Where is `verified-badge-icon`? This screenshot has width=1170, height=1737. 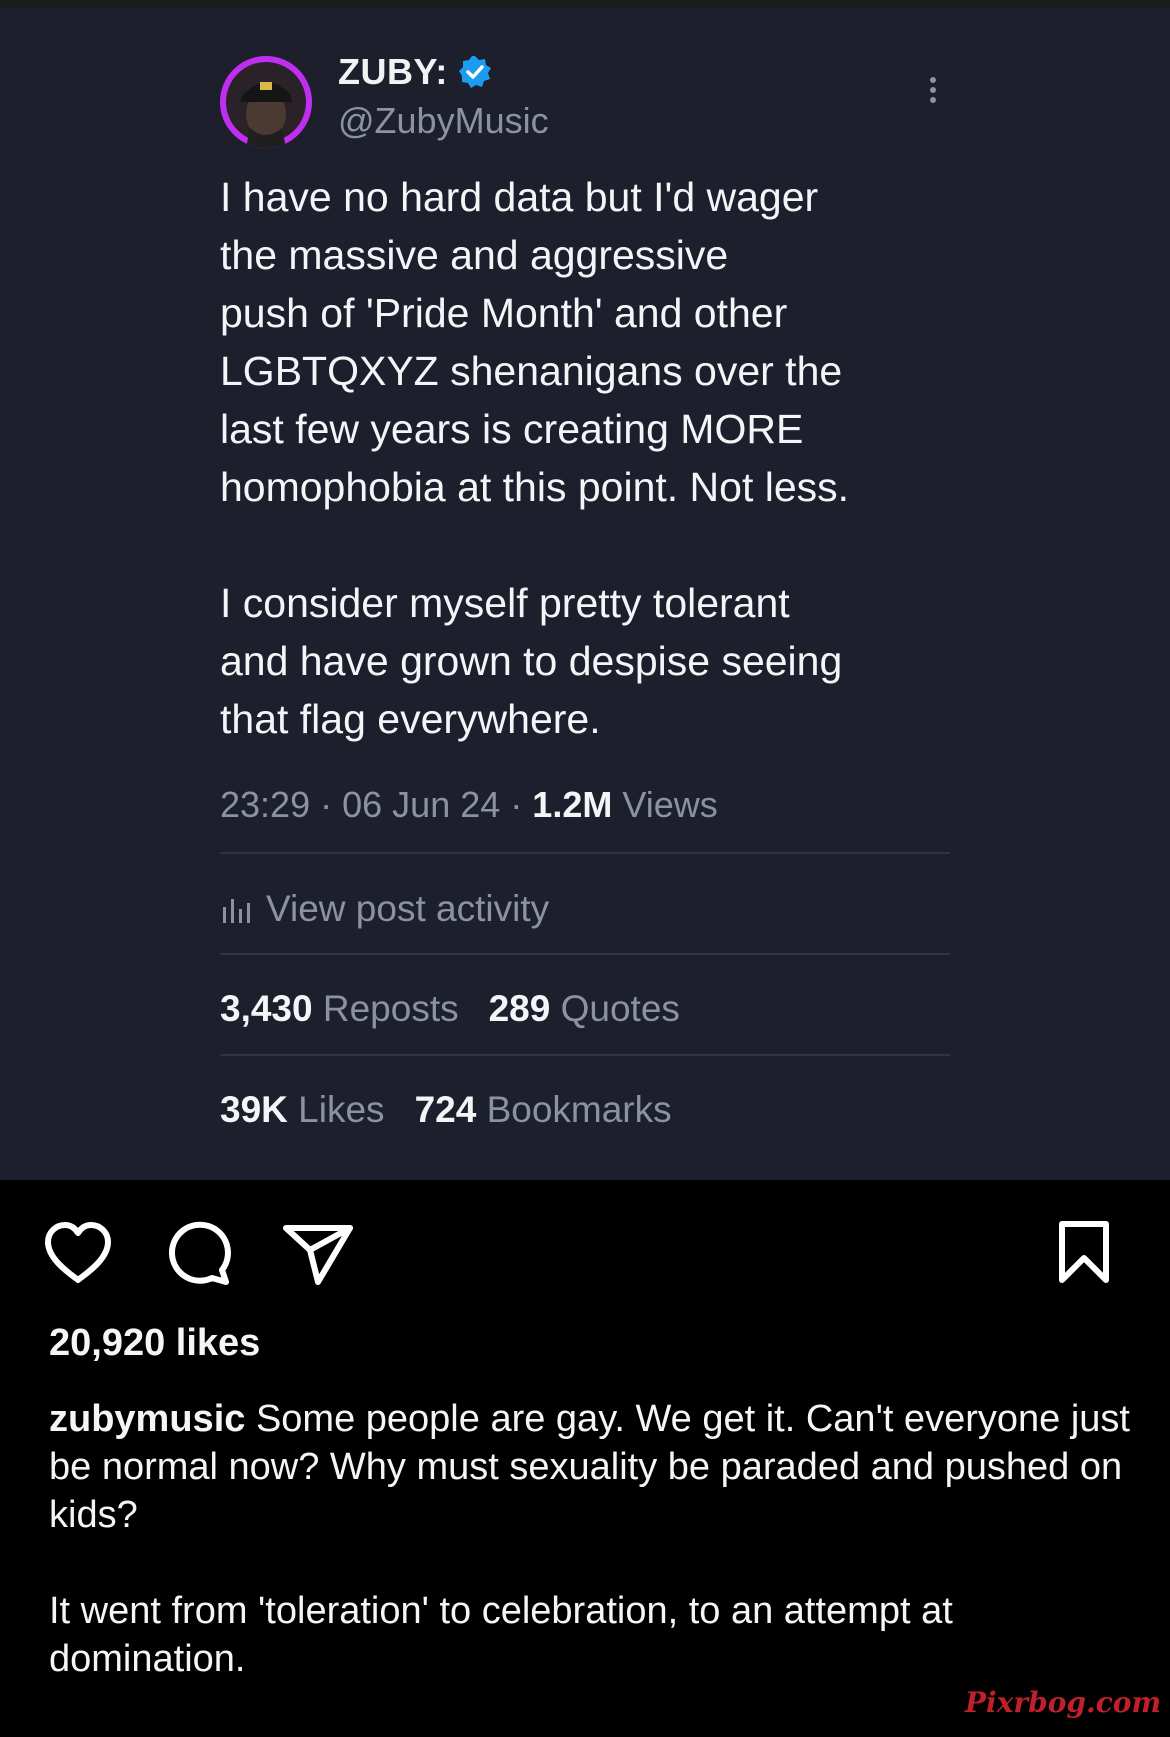 verified-badge-icon is located at coordinates (474, 72).